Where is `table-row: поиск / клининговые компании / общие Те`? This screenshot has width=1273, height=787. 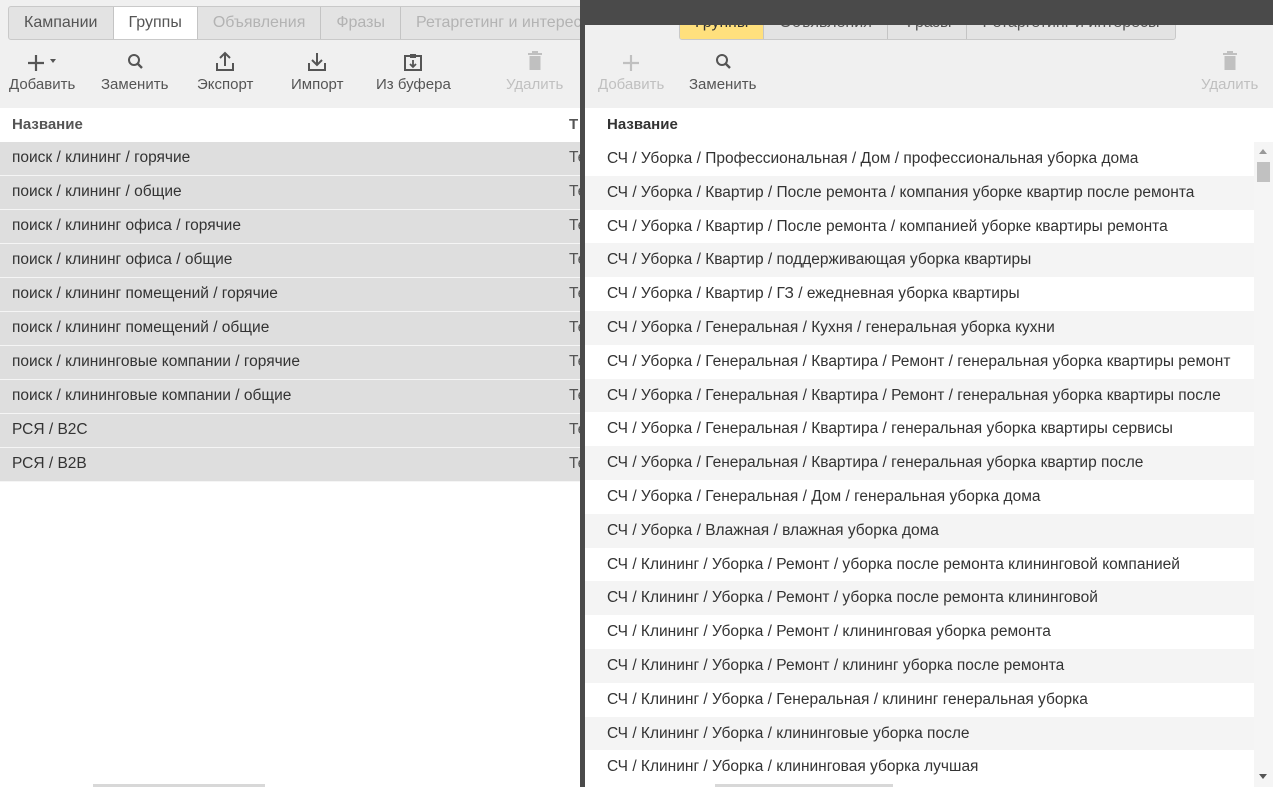 table-row: поиск / клининговые компании / общие Те is located at coordinates (290, 397).